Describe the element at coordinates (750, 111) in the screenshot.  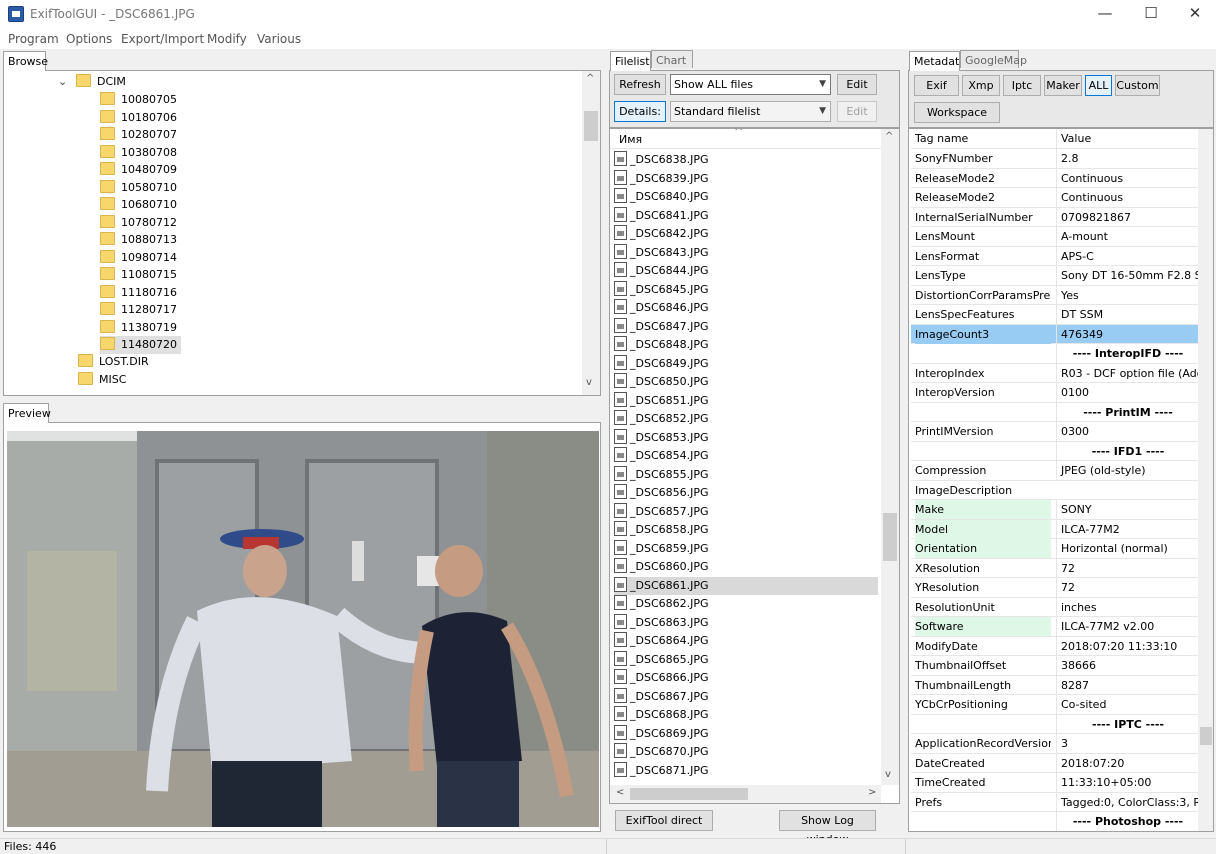
I see `details-view-select: Standard filelist ▼` at that location.